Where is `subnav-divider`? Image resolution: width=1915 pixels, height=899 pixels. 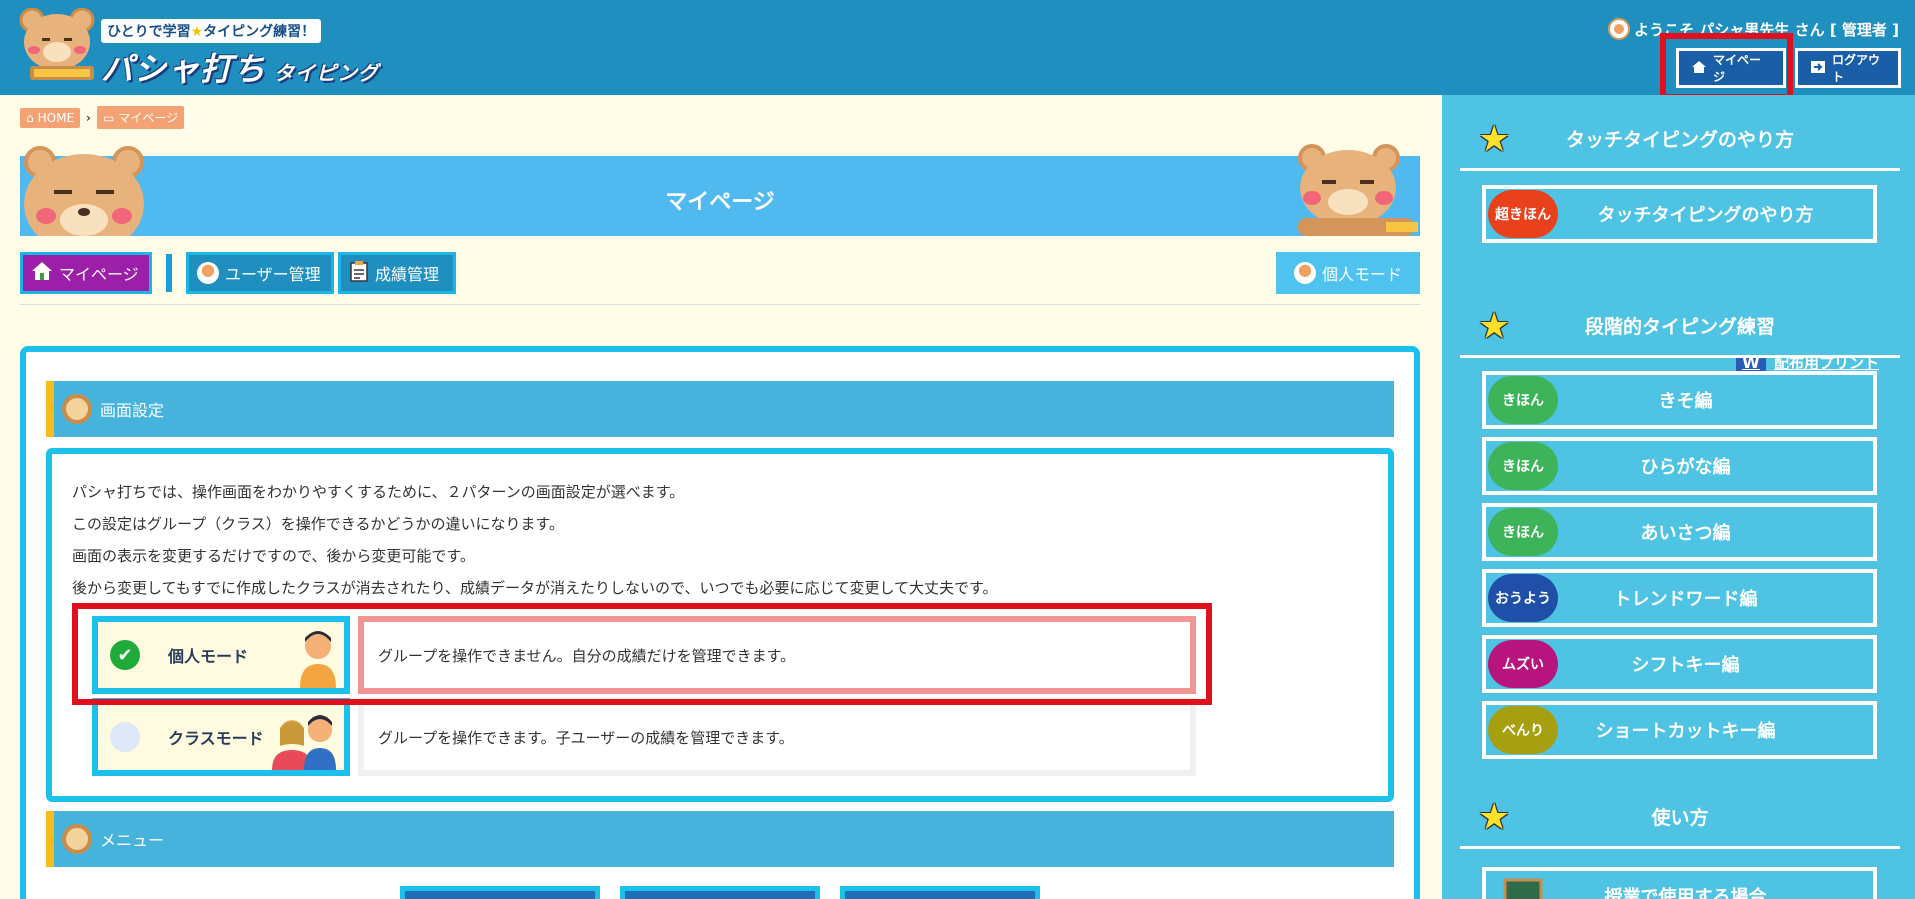
subnav-divider is located at coordinates (169, 273).